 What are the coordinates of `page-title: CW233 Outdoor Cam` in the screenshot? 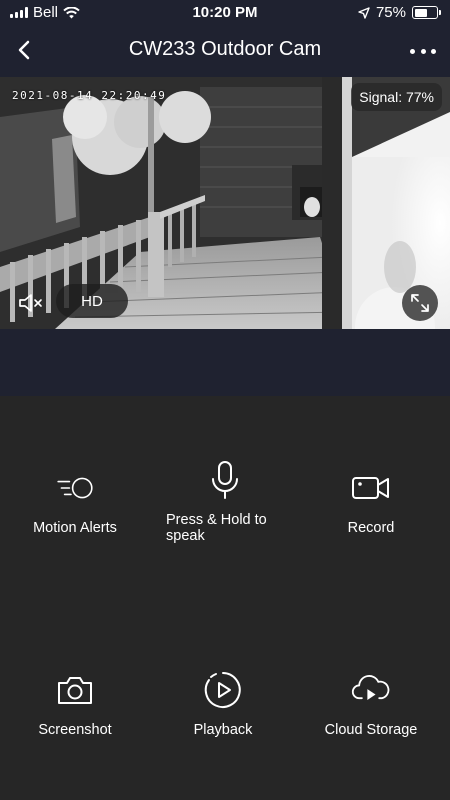 It's located at (225, 49).